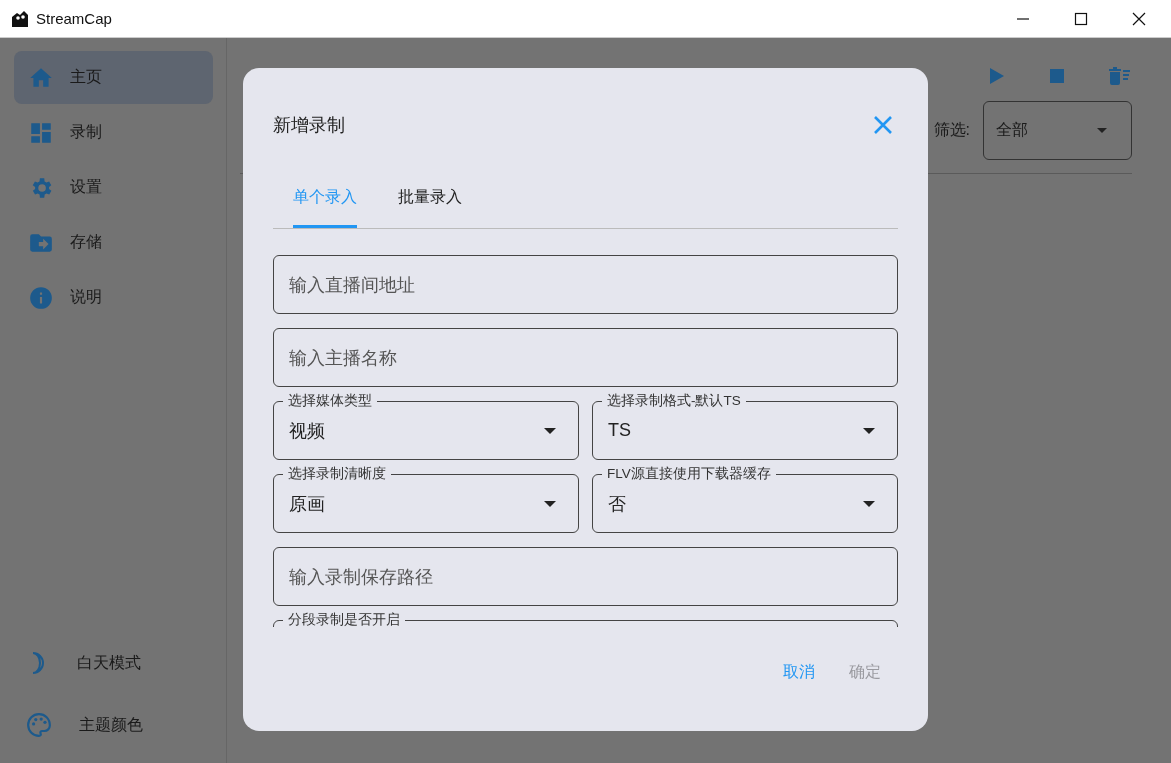  What do you see at coordinates (113, 663) in the screenshot?
I see `sidebar-item: 白天模式` at bounding box center [113, 663].